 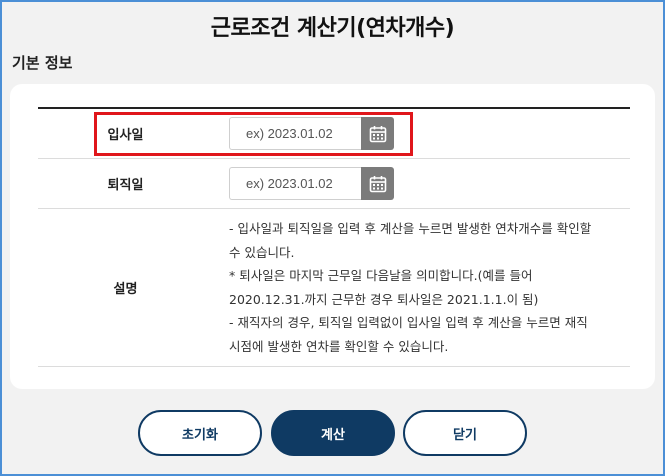 What do you see at coordinates (421, 183) in the screenshot?
I see `leave-date-cell` at bounding box center [421, 183].